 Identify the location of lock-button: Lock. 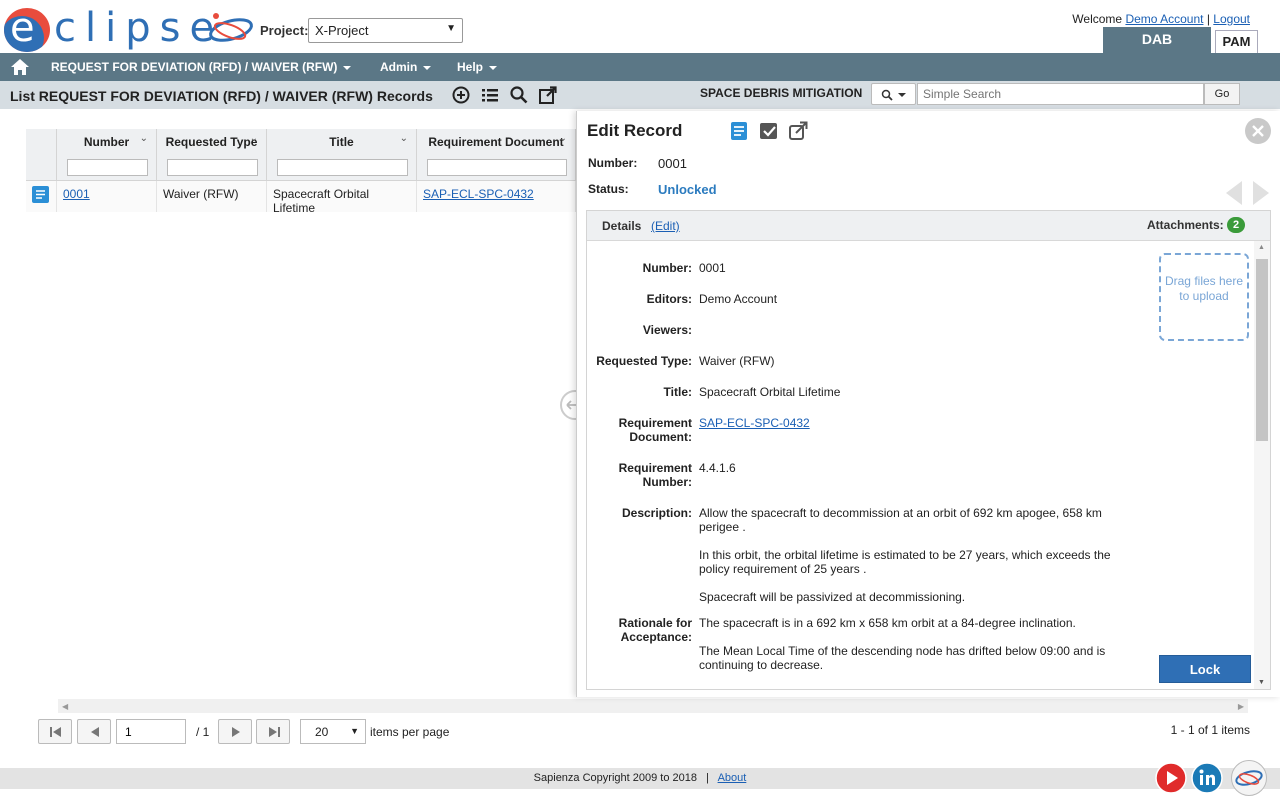
(1205, 669).